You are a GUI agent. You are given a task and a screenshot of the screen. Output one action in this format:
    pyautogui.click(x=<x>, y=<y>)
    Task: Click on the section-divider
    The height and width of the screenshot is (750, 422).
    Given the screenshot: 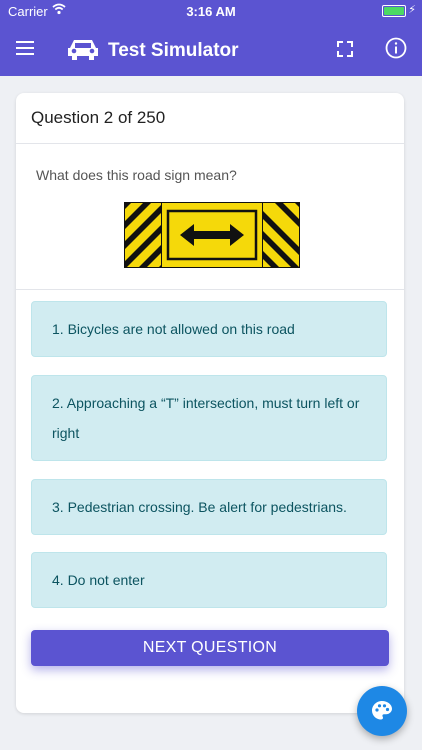 What is the action you would take?
    pyautogui.click(x=210, y=289)
    